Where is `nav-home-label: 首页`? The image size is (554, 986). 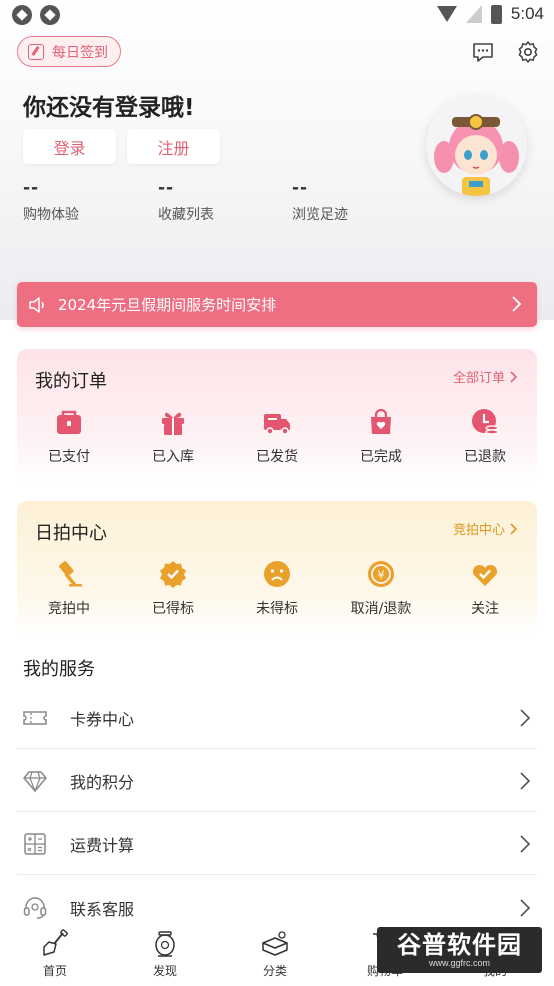
nav-home-label: 首页 is located at coordinates (54, 971).